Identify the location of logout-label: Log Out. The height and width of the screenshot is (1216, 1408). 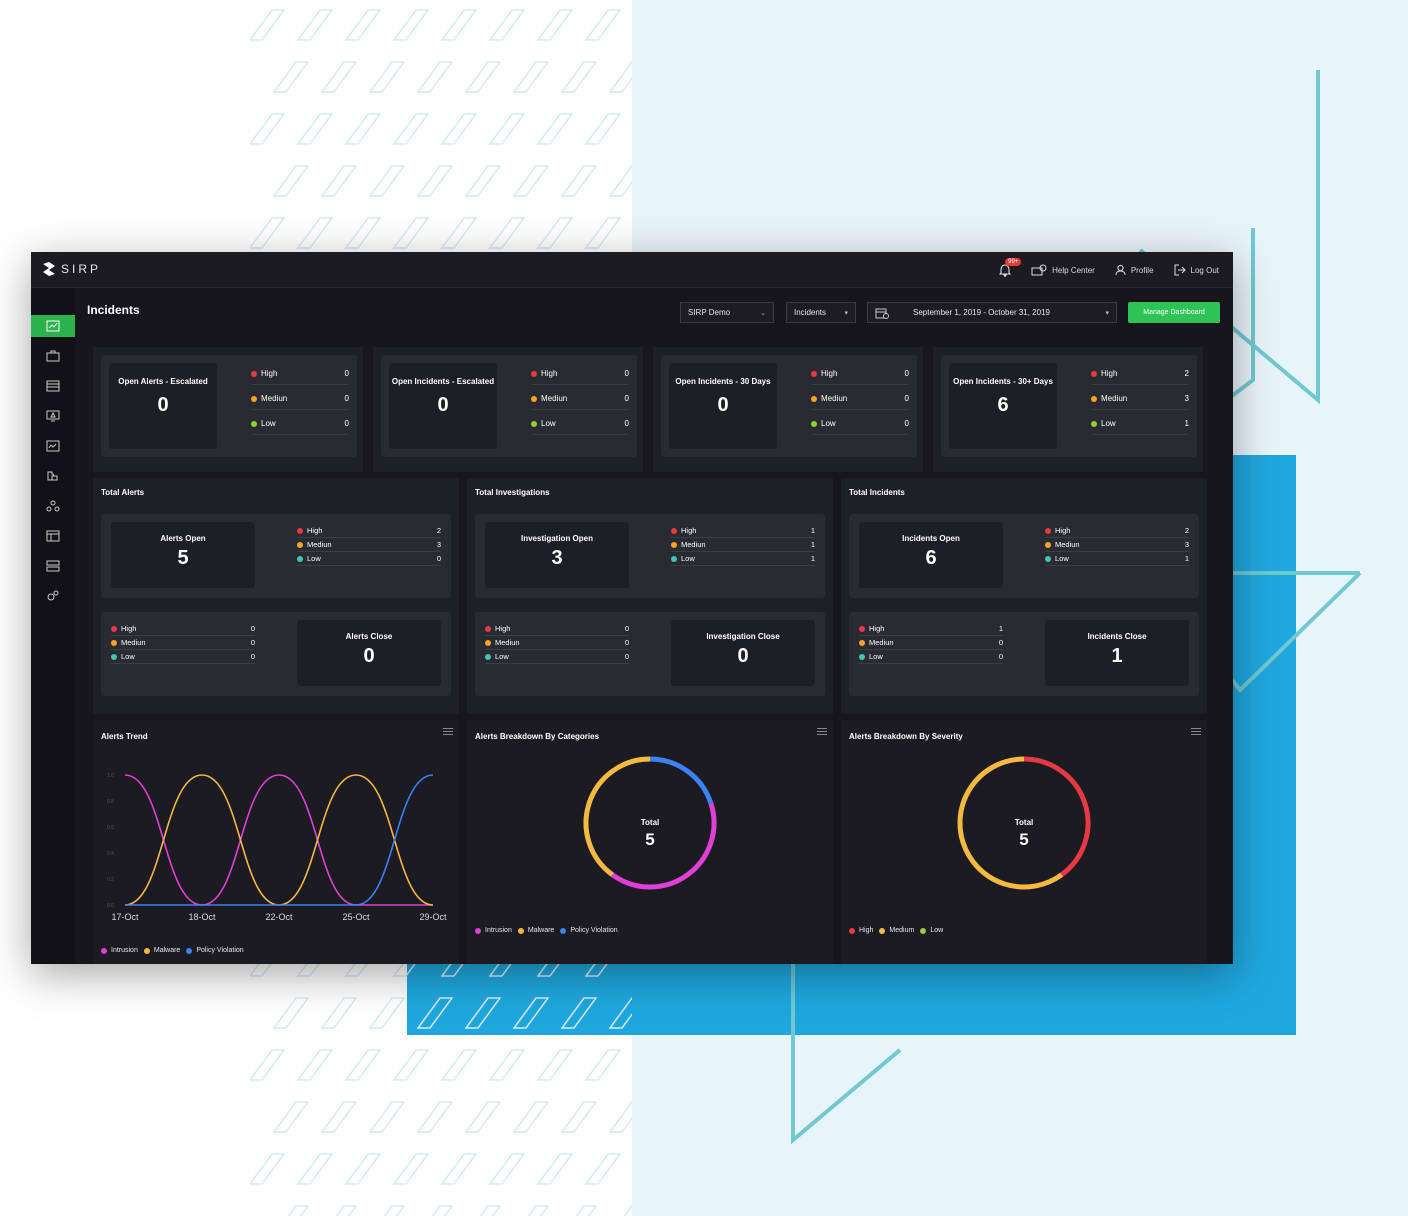
(1204, 270).